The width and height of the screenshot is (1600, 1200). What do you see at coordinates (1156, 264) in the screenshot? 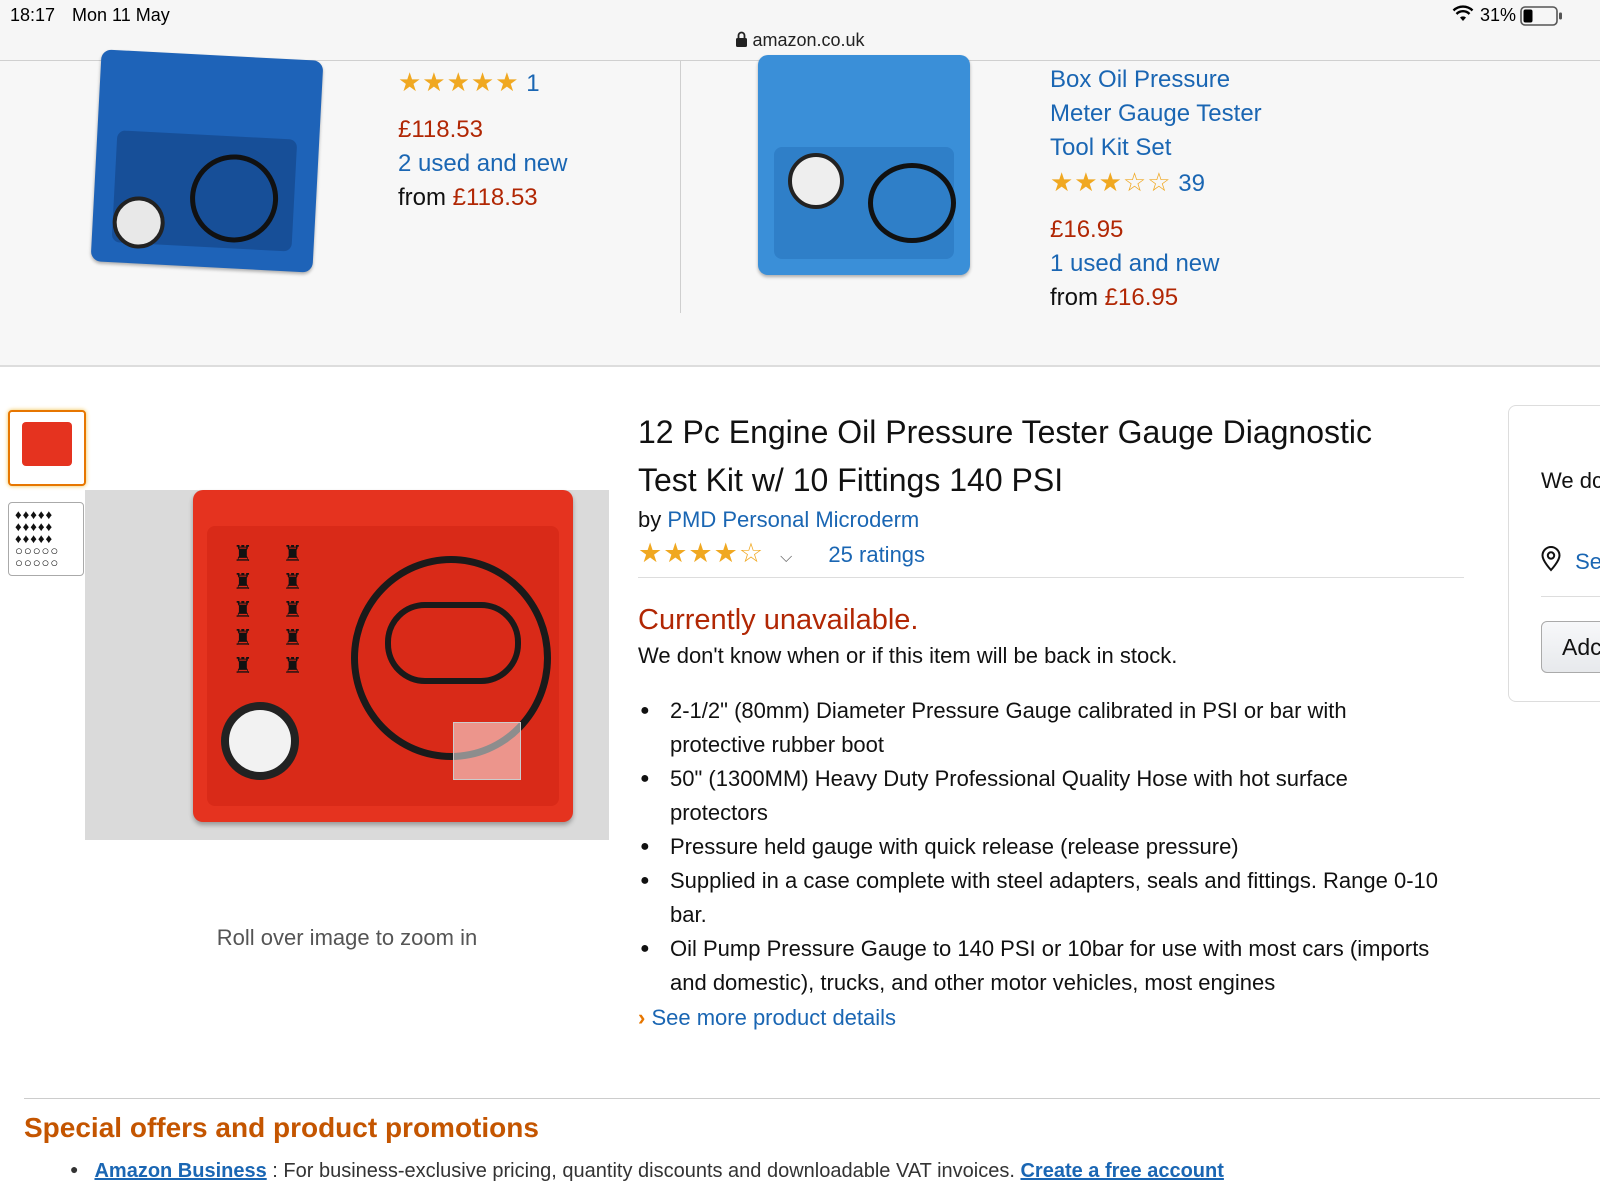
I see `used-new-link: 1 used and new` at bounding box center [1156, 264].